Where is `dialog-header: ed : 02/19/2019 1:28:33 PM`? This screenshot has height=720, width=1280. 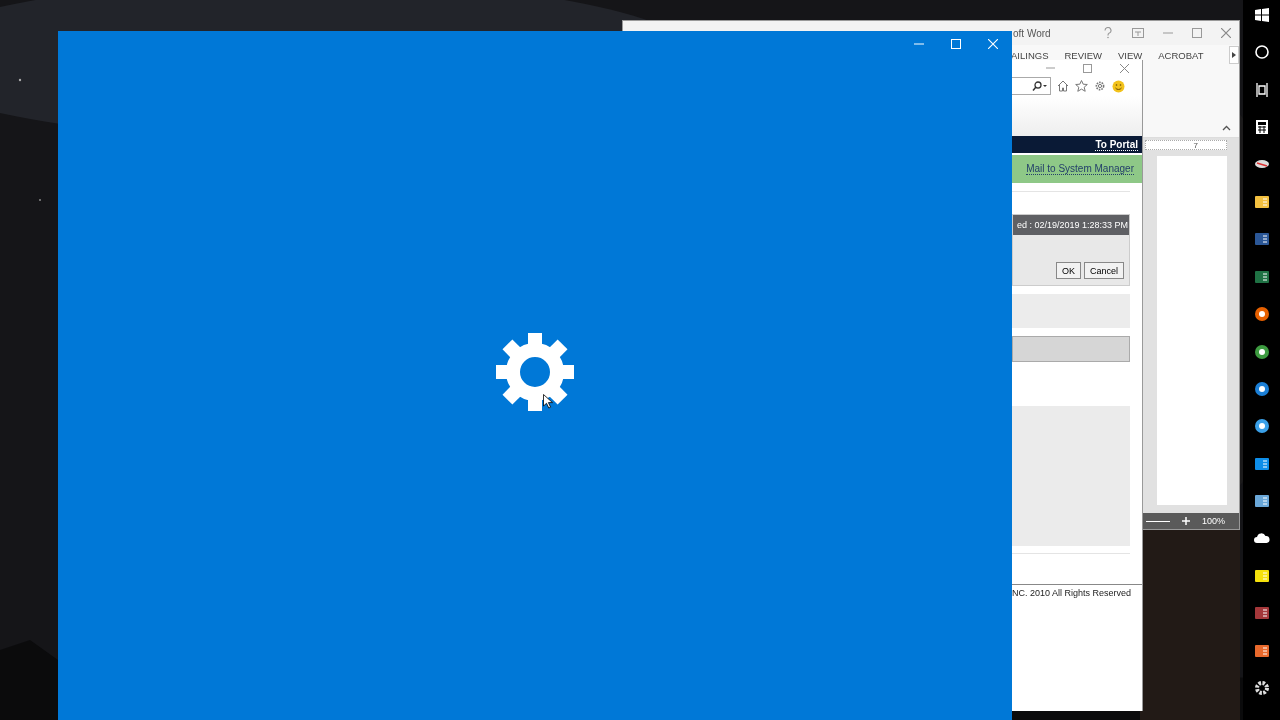
dialog-header: ed : 02/19/2019 1:28:33 PM is located at coordinates (1071, 225).